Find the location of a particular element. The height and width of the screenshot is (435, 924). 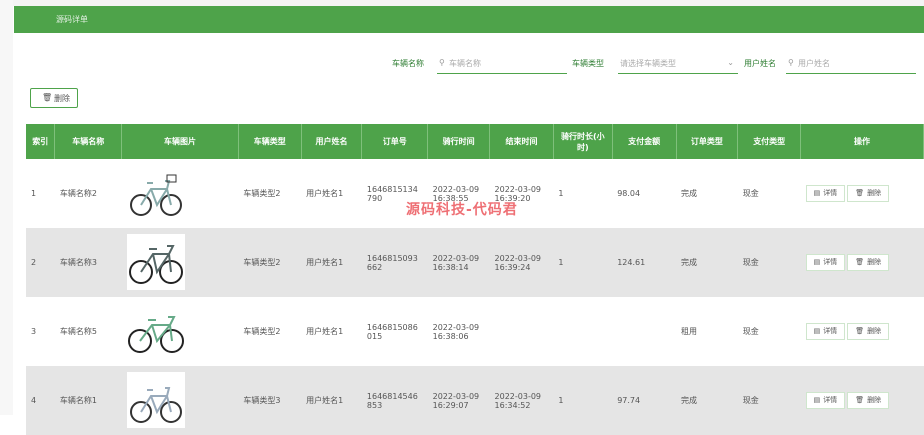

col-header: 骑行时长(小时) is located at coordinates (583, 141).